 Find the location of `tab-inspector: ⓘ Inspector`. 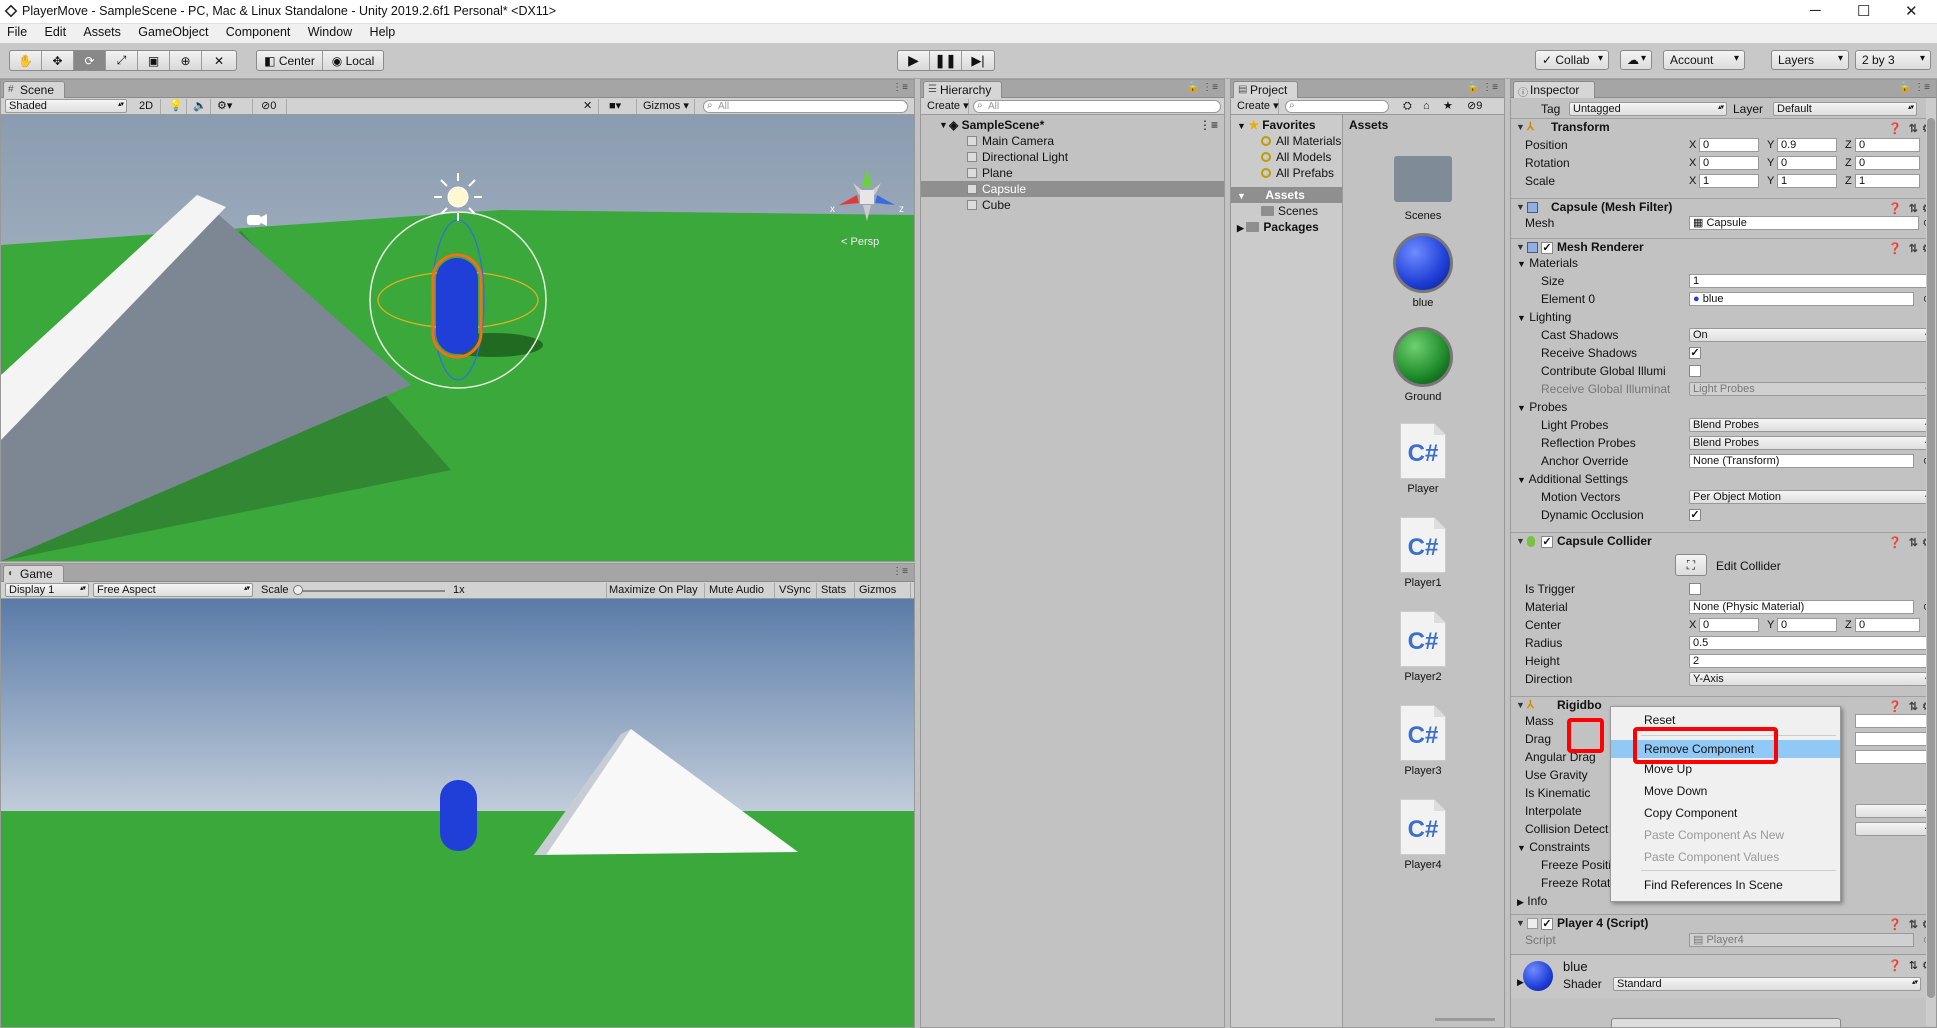

tab-inspector: ⓘ Inspector is located at coordinates (1554, 90).